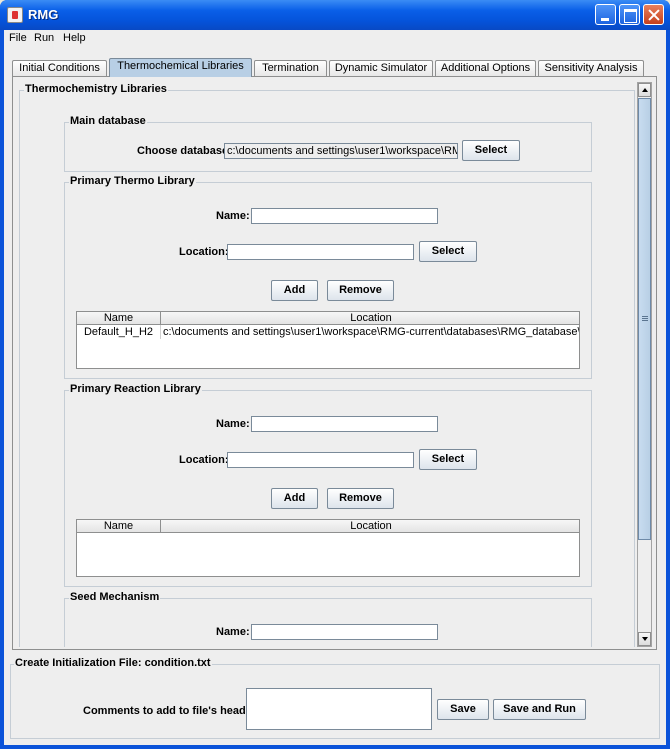 The width and height of the screenshot is (670, 749). Describe the element at coordinates (44, 38) in the screenshot. I see `menu-run: Run` at that location.